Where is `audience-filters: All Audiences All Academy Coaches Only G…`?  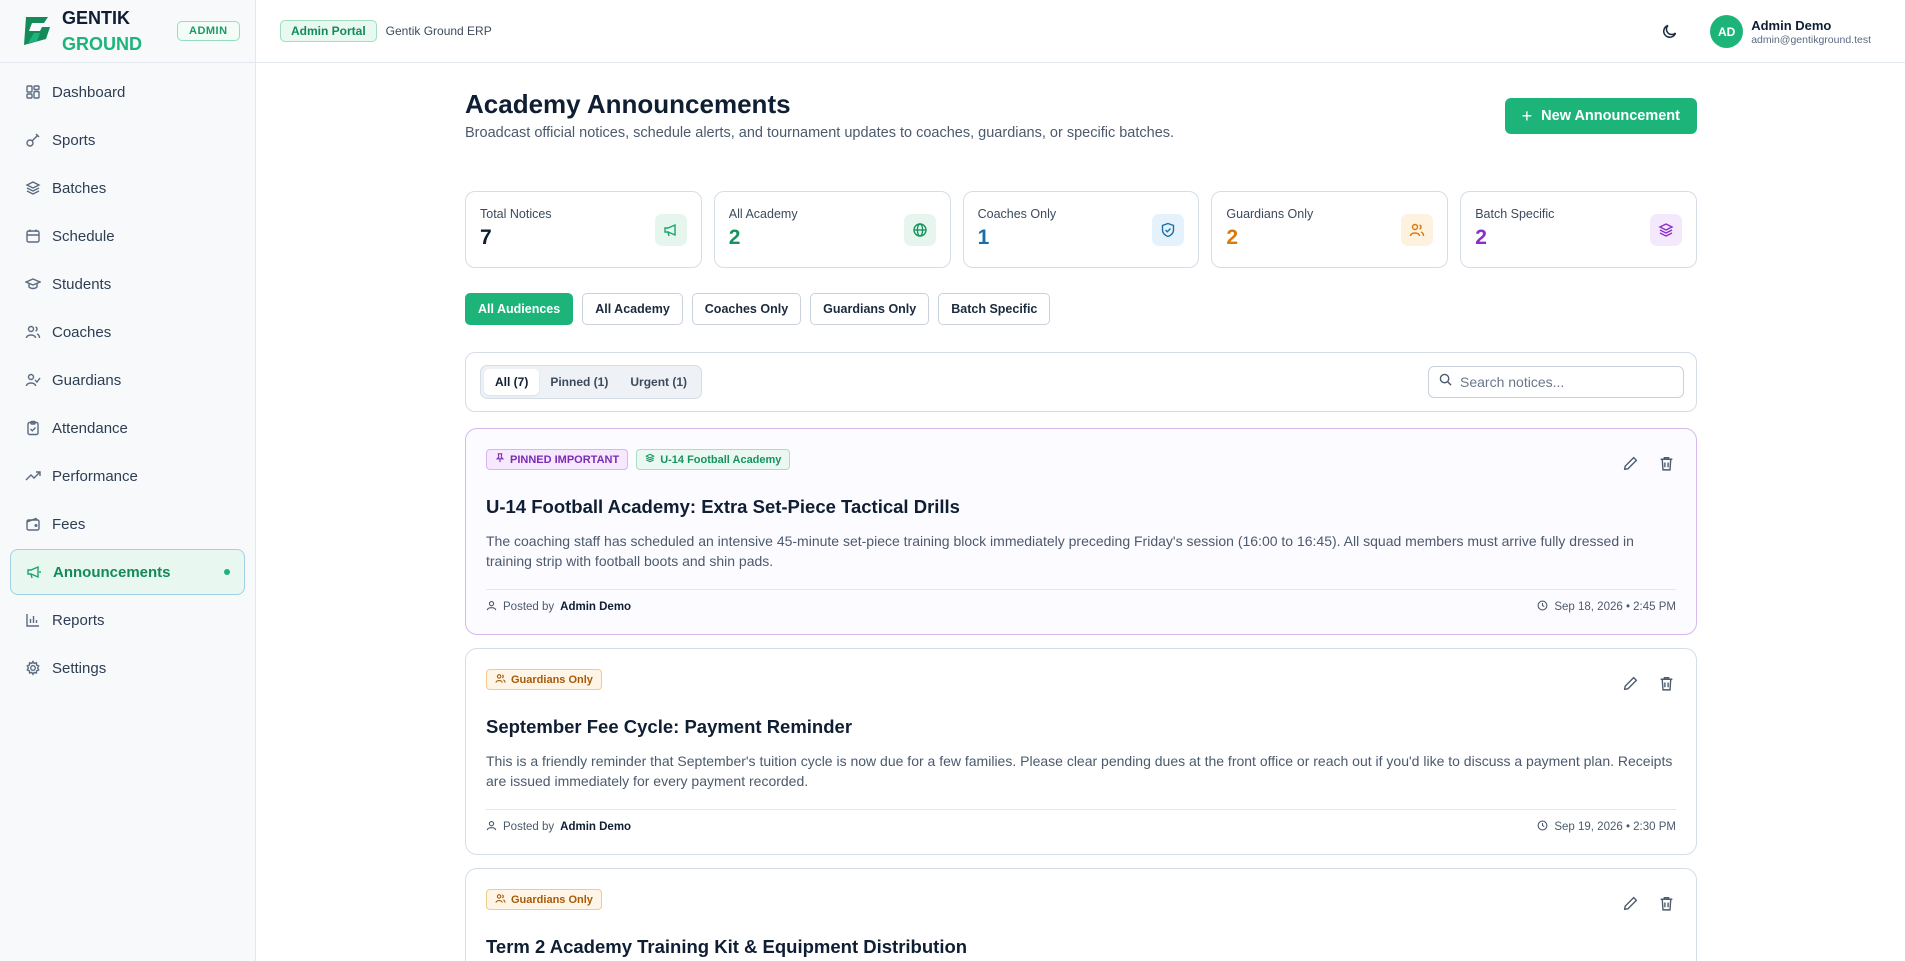 audience-filters: All Audiences All Academy Coaches Only G… is located at coordinates (758, 309).